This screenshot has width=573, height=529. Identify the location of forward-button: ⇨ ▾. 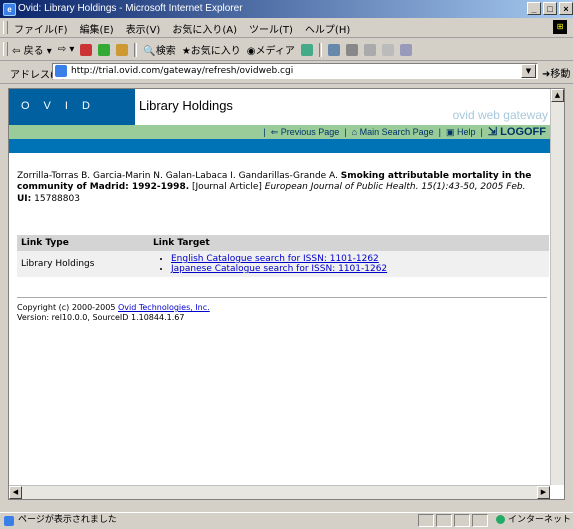
(66, 49).